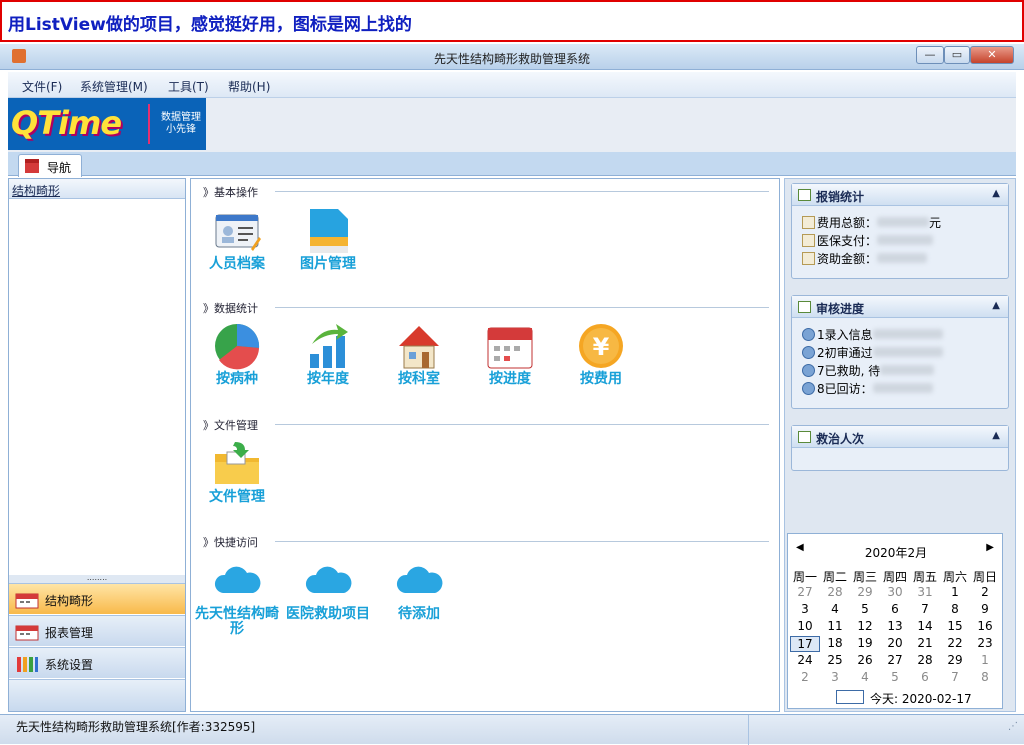 The height and width of the screenshot is (745, 1024). I want to click on tile-quick-add: 待添加, so click(419, 597).